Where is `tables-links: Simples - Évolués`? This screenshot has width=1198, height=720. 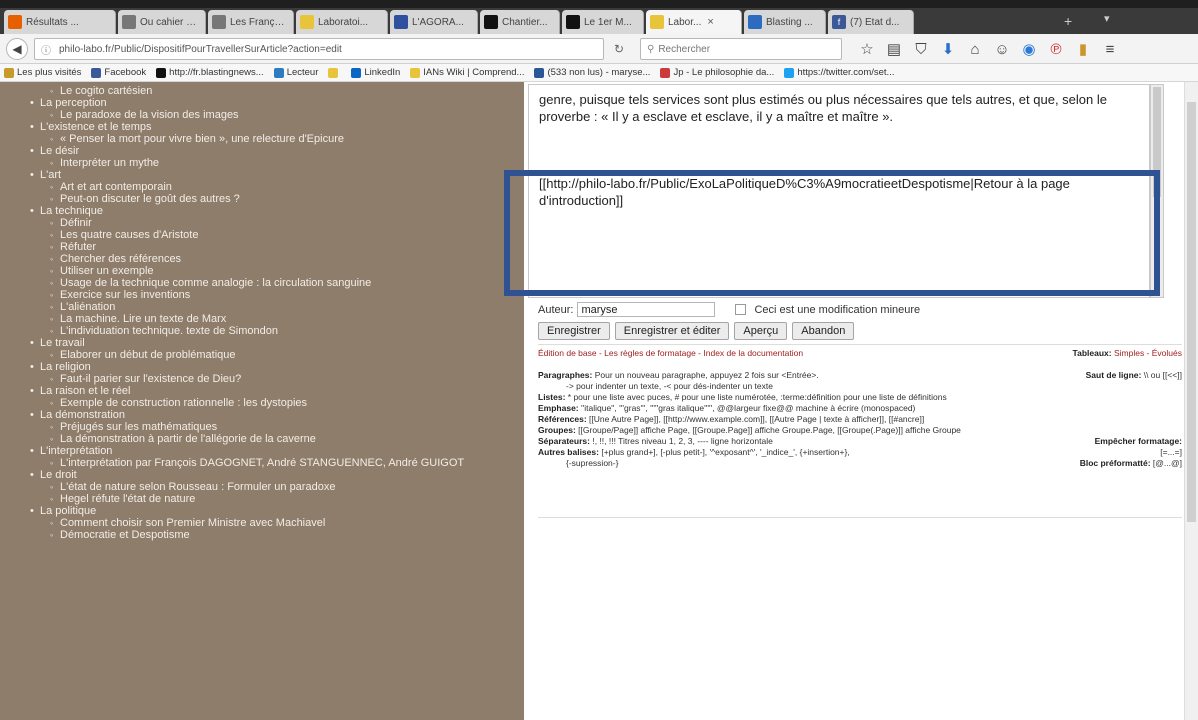
tables-links: Simples - Évolués is located at coordinates (1148, 353).